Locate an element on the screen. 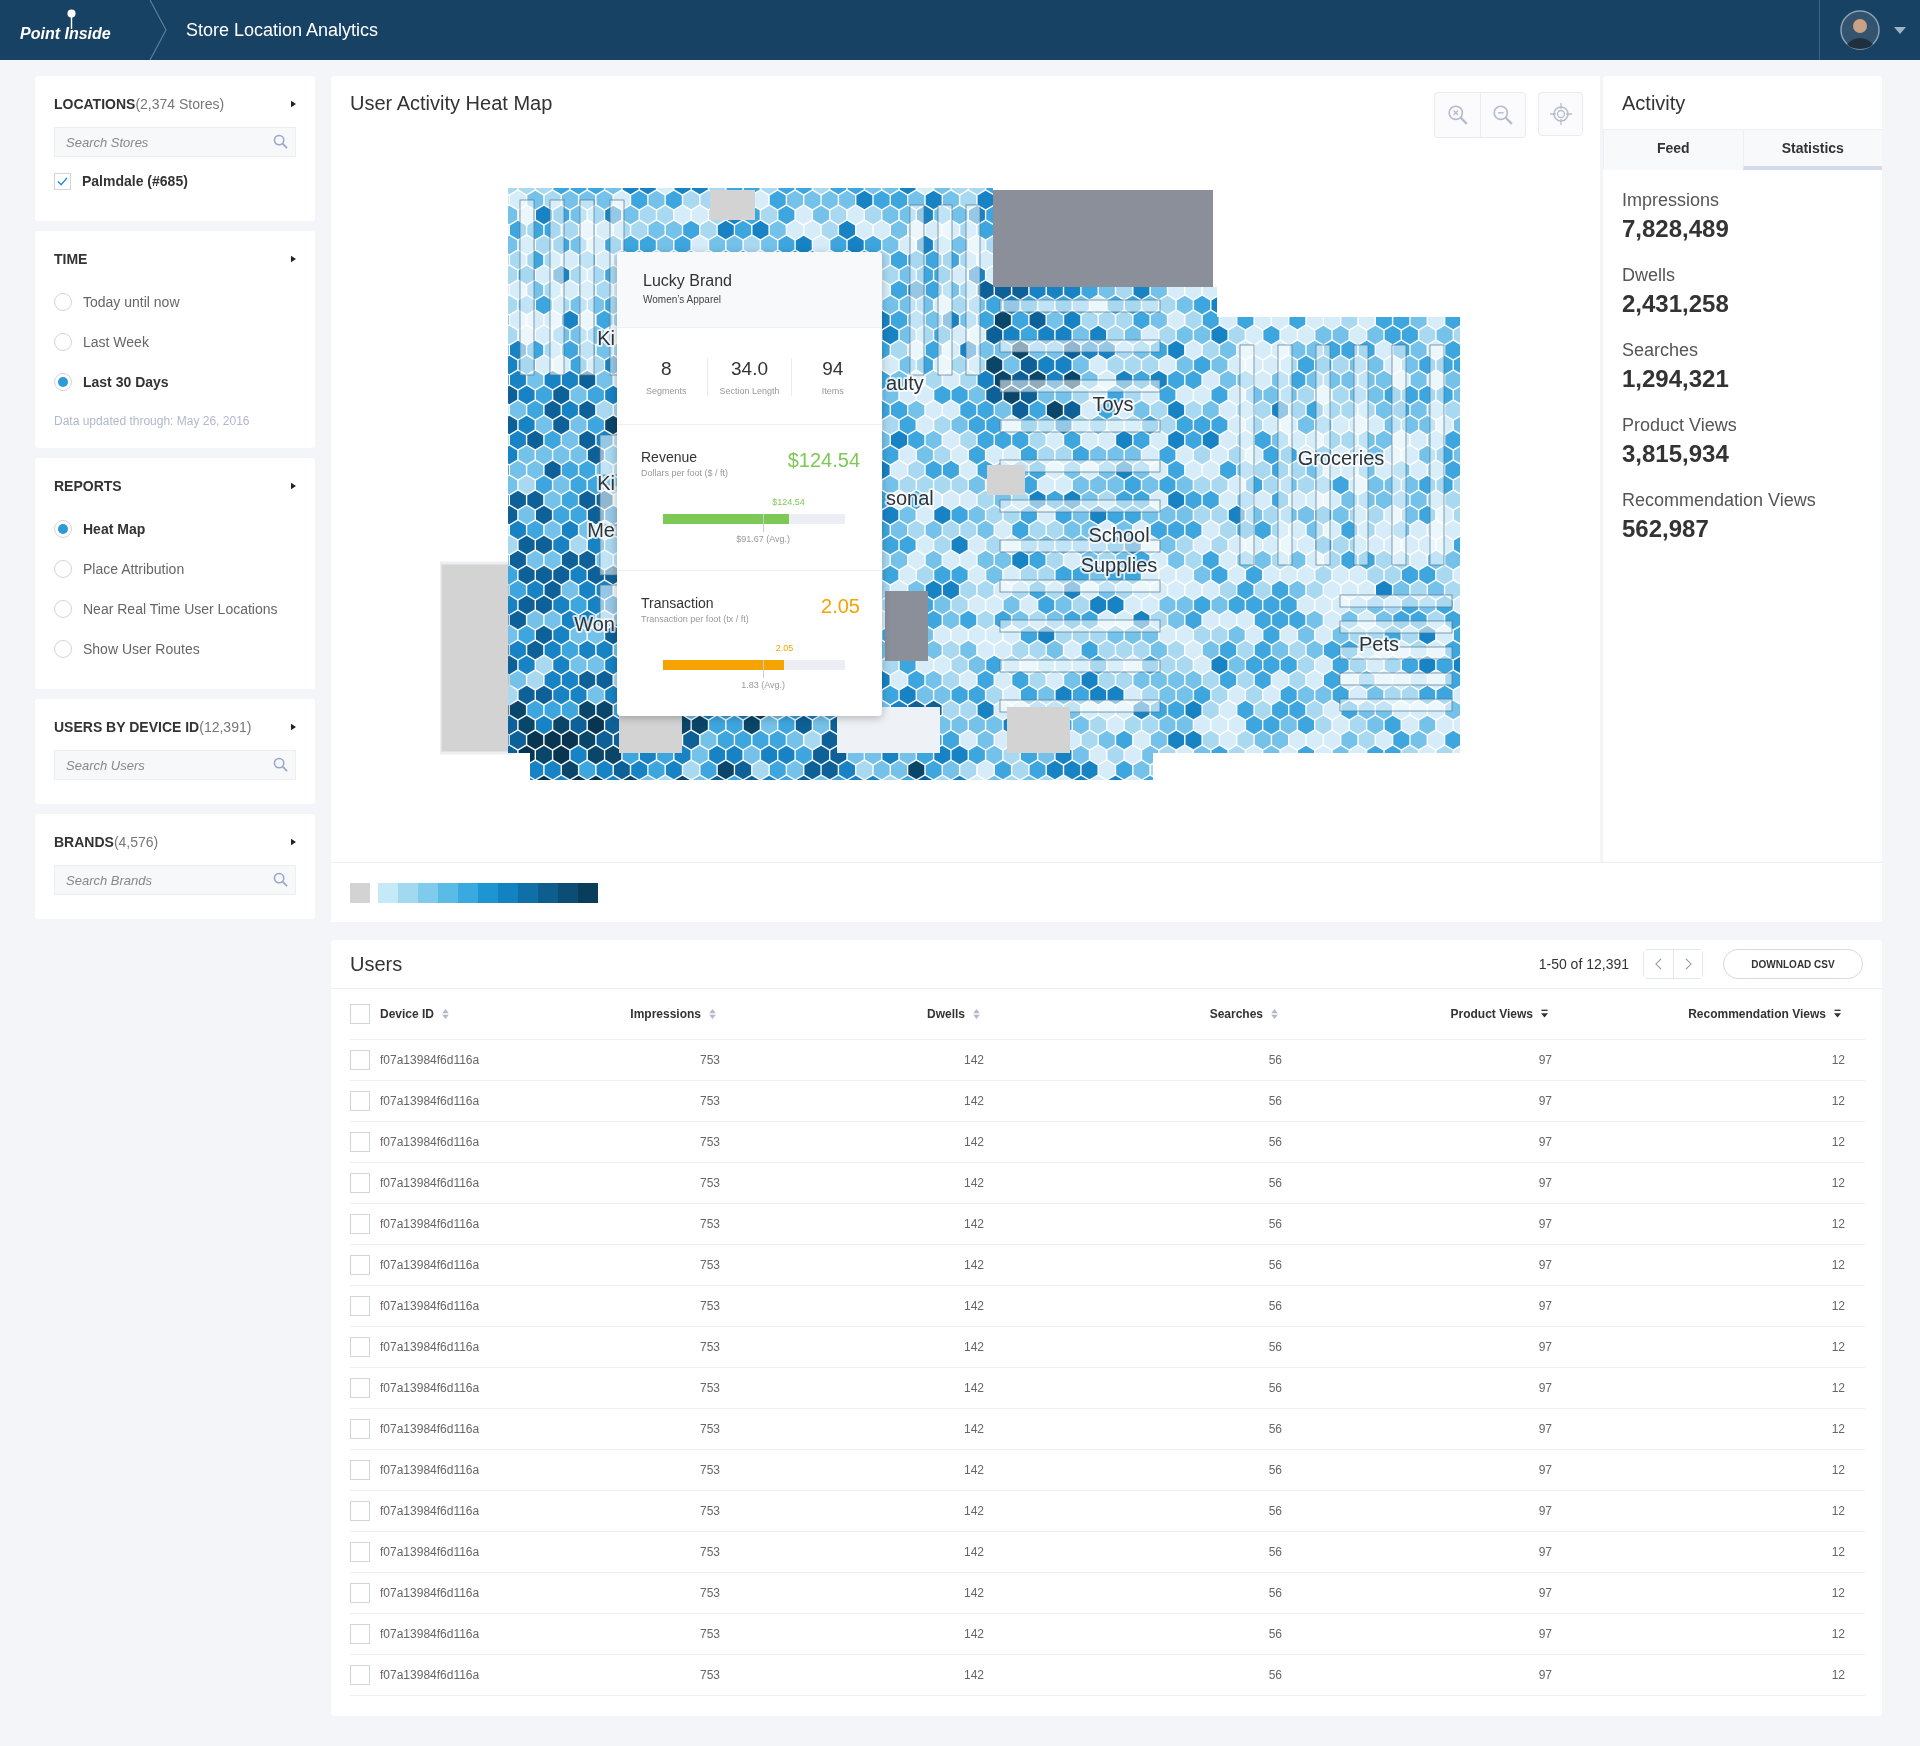  pagination-text: 1-50 of 12,391 is located at coordinates (1583, 964).